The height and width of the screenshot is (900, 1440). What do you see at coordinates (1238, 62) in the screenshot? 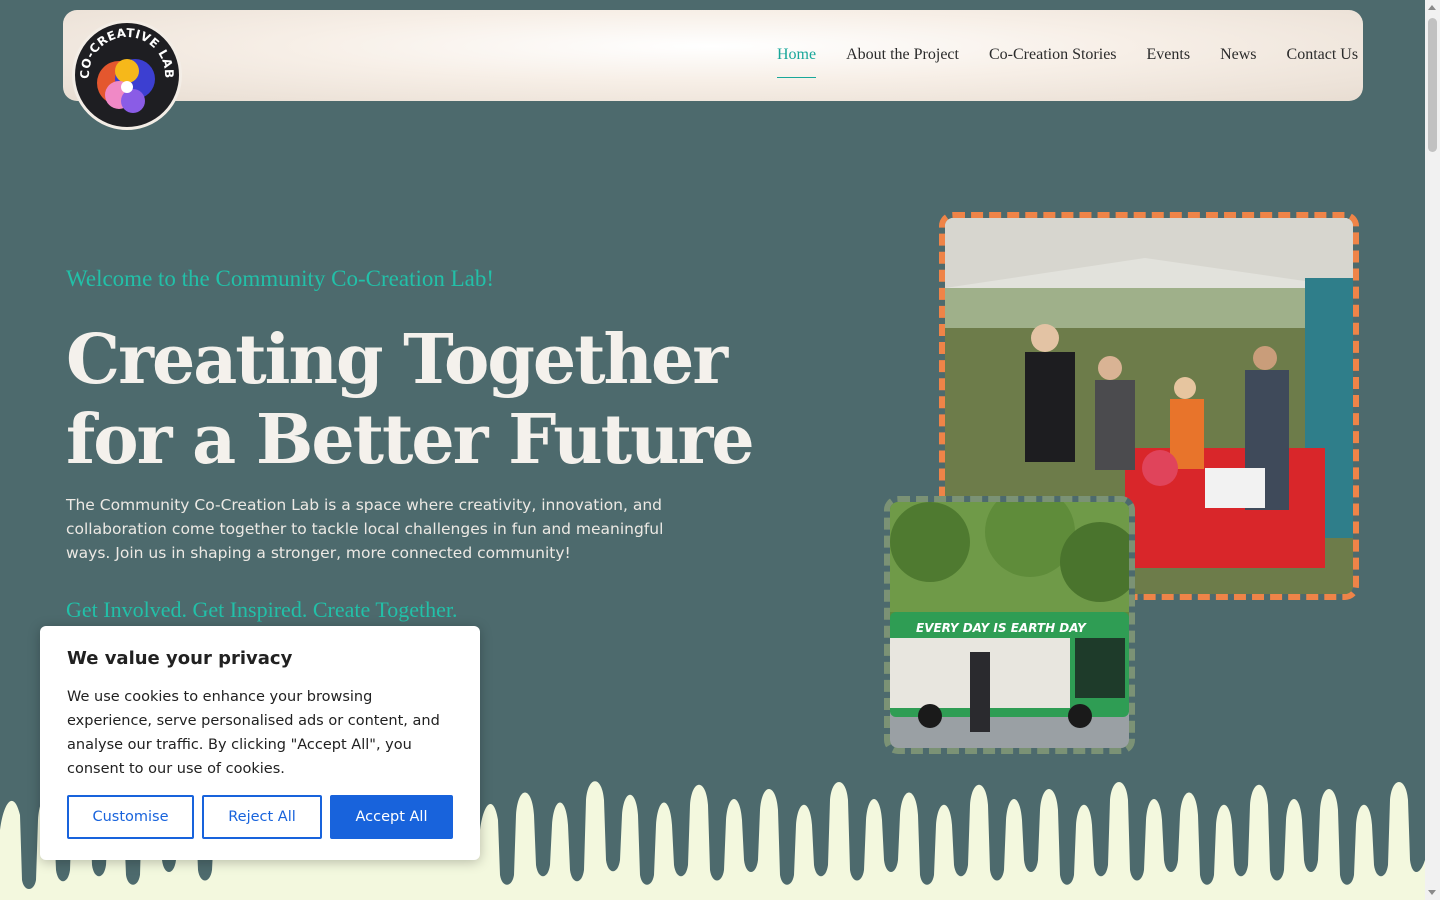
I see `nav-news: News` at bounding box center [1238, 62].